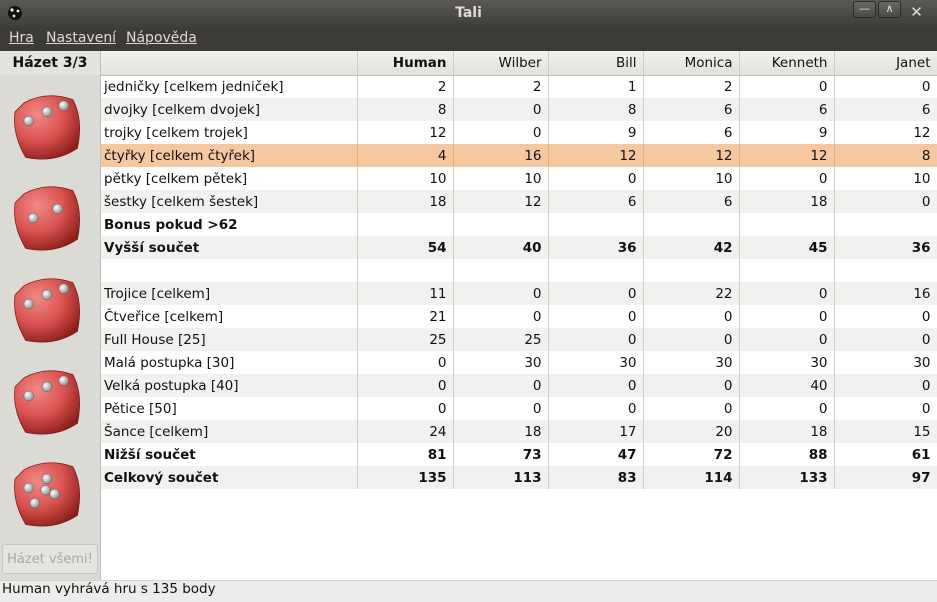 The width and height of the screenshot is (937, 602). I want to click on score-cell: 21, so click(405, 316).